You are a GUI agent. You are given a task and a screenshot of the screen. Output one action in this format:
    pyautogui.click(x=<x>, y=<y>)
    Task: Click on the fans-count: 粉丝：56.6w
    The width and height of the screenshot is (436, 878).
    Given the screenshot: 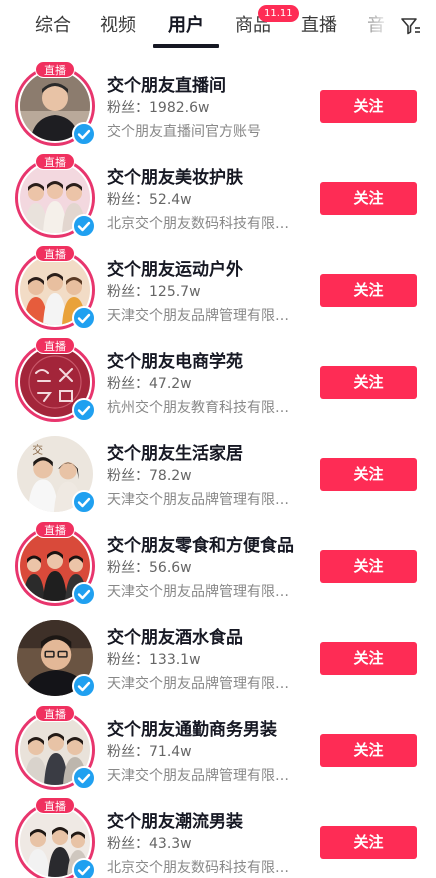 What is the action you would take?
    pyautogui.click(x=149, y=568)
    